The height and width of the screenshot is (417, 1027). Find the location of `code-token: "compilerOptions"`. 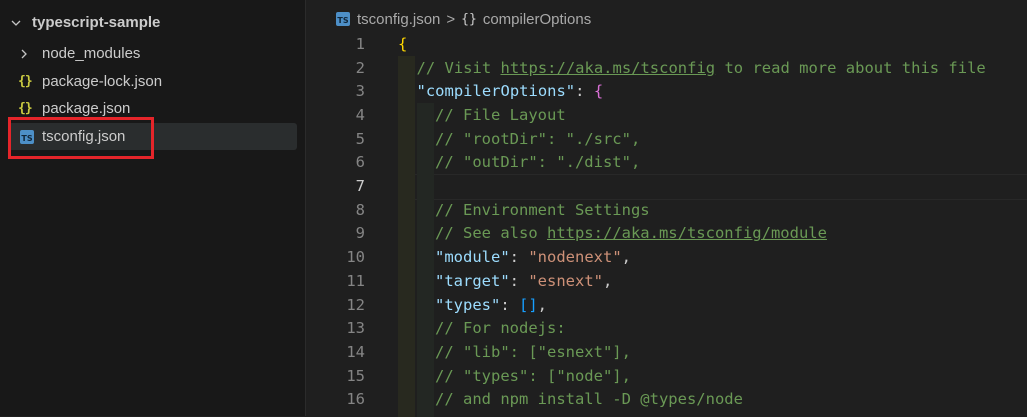

code-token: "compilerOptions" is located at coordinates (496, 91).